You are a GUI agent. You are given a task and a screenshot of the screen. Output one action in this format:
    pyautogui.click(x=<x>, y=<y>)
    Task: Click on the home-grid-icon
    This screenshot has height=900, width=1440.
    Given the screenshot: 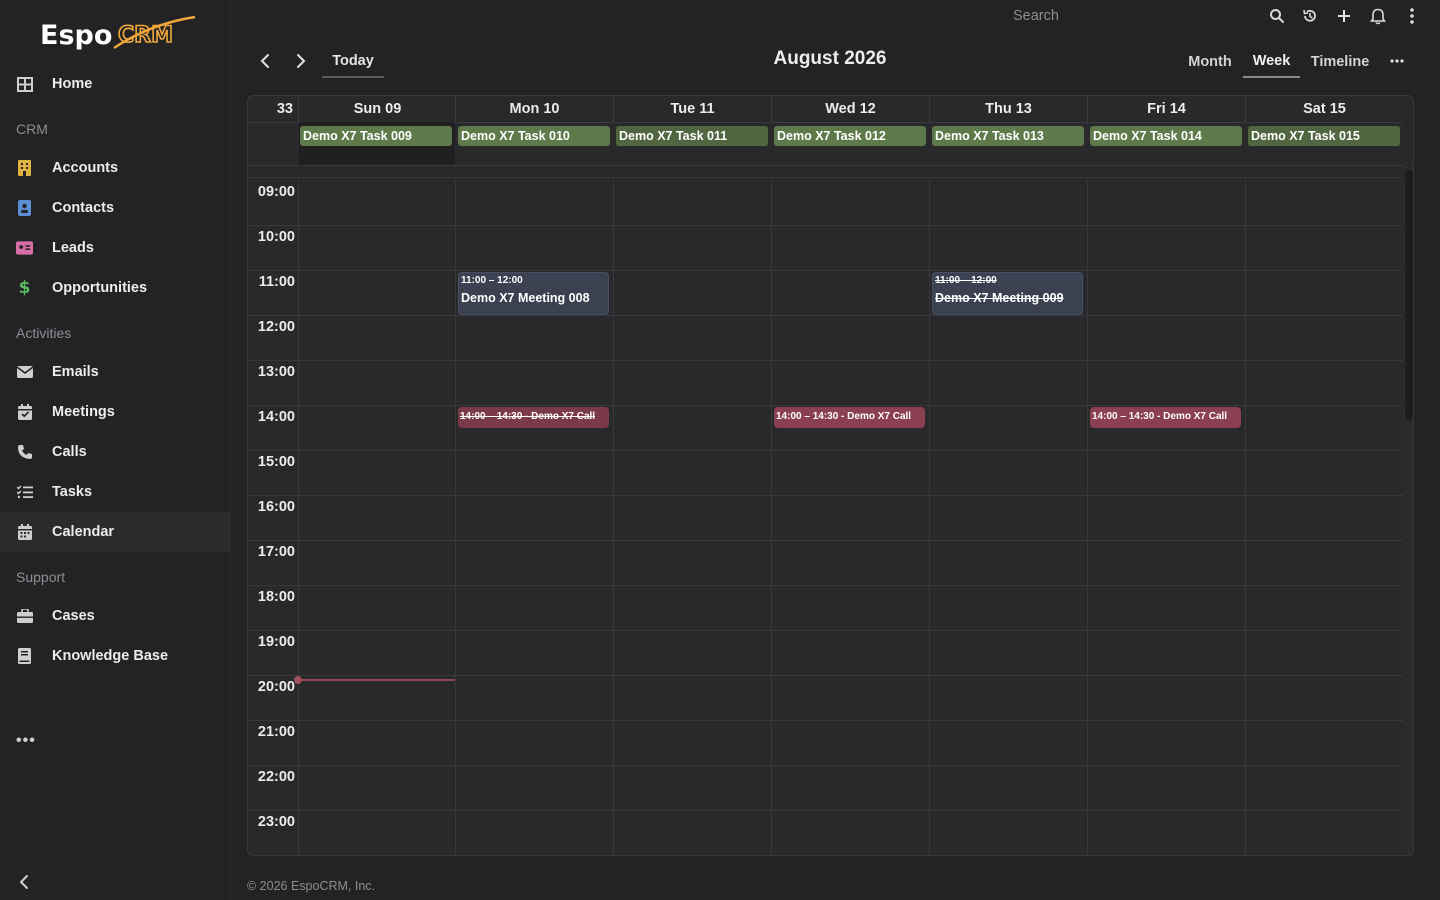 What is the action you would take?
    pyautogui.click(x=24, y=84)
    